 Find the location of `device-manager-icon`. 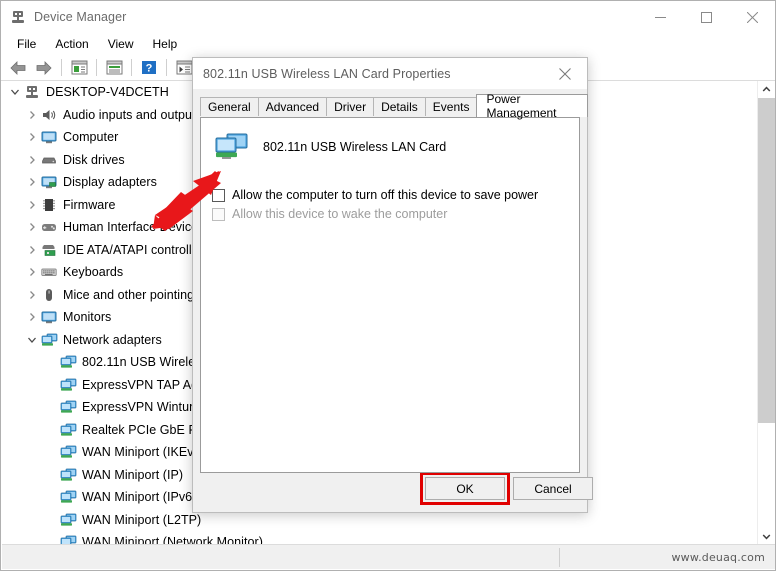

device-manager-icon is located at coordinates (18, 17).